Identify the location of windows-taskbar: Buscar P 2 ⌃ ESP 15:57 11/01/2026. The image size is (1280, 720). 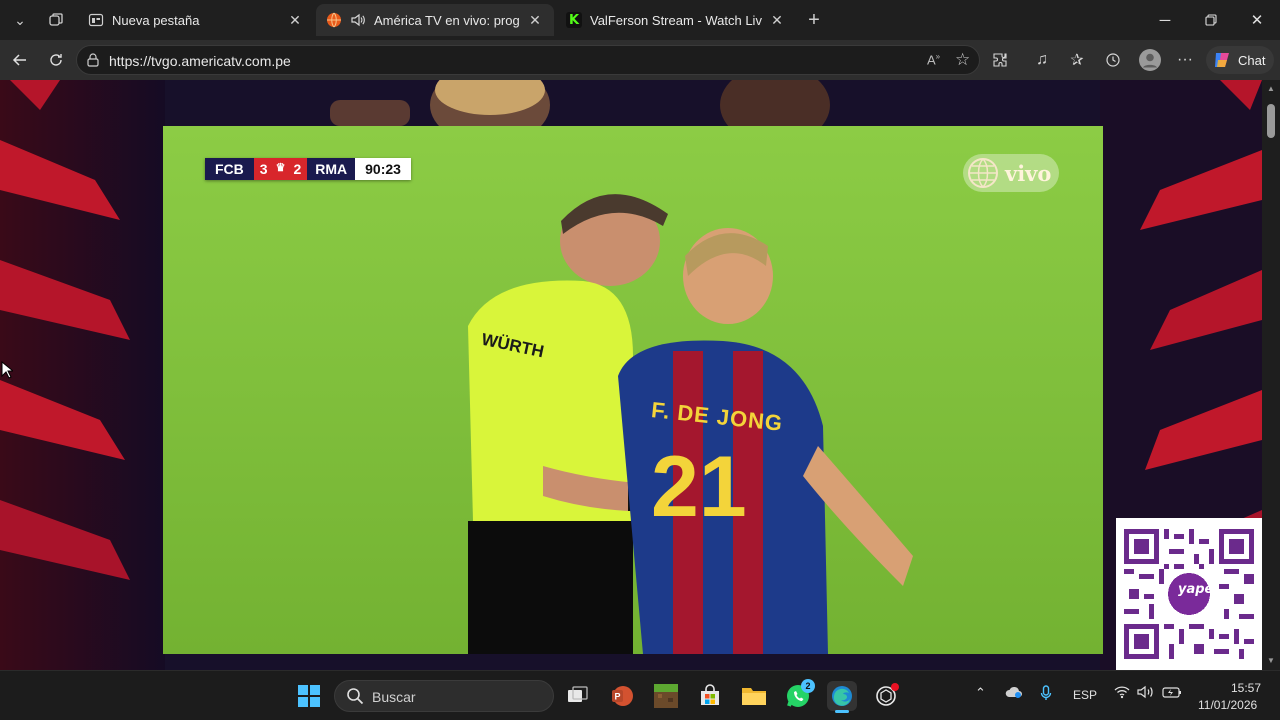
(640, 695).